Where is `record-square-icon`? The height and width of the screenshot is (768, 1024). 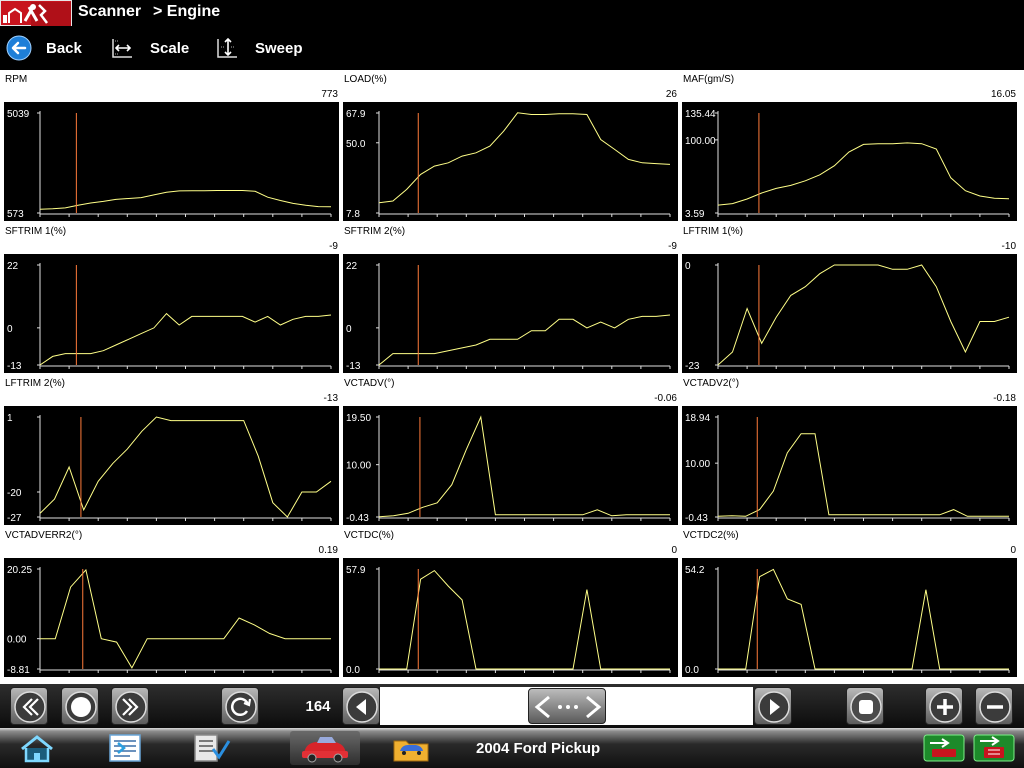 record-square-icon is located at coordinates (866, 707).